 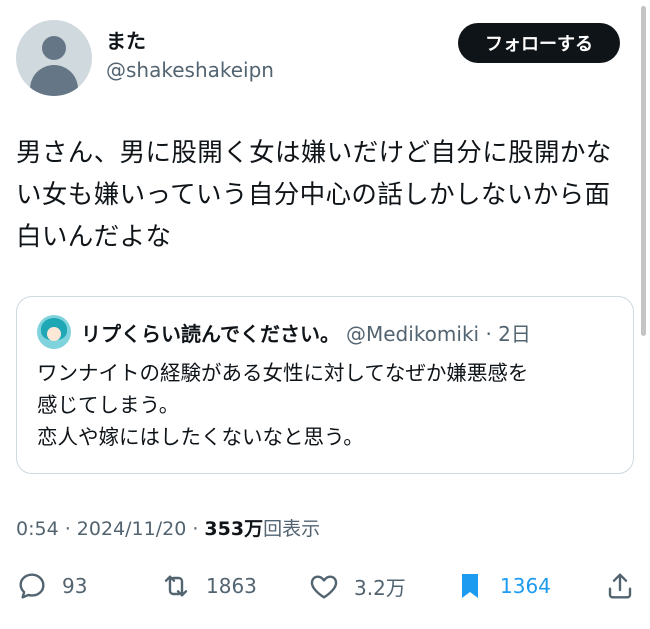 What do you see at coordinates (643, 171) in the screenshot?
I see `scrollbar` at bounding box center [643, 171].